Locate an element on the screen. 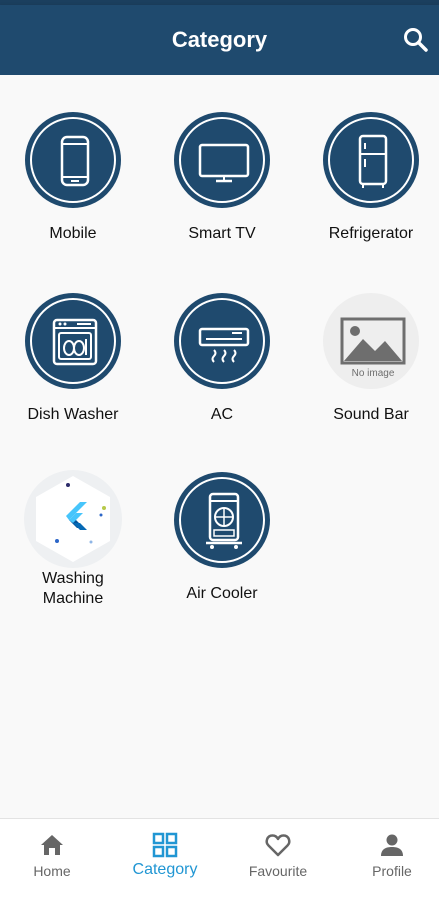 This screenshot has height=901, width=439. nav-category-label: Category is located at coordinates (165, 869).